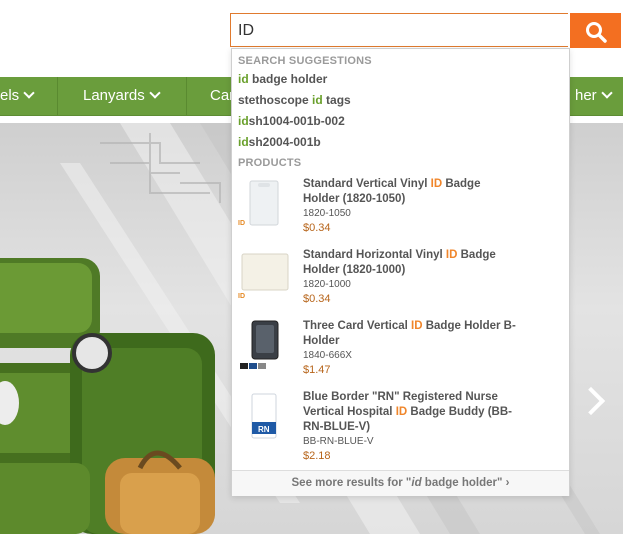 The image size is (623, 534). I want to click on three-card-holder-image, so click(259, 344).